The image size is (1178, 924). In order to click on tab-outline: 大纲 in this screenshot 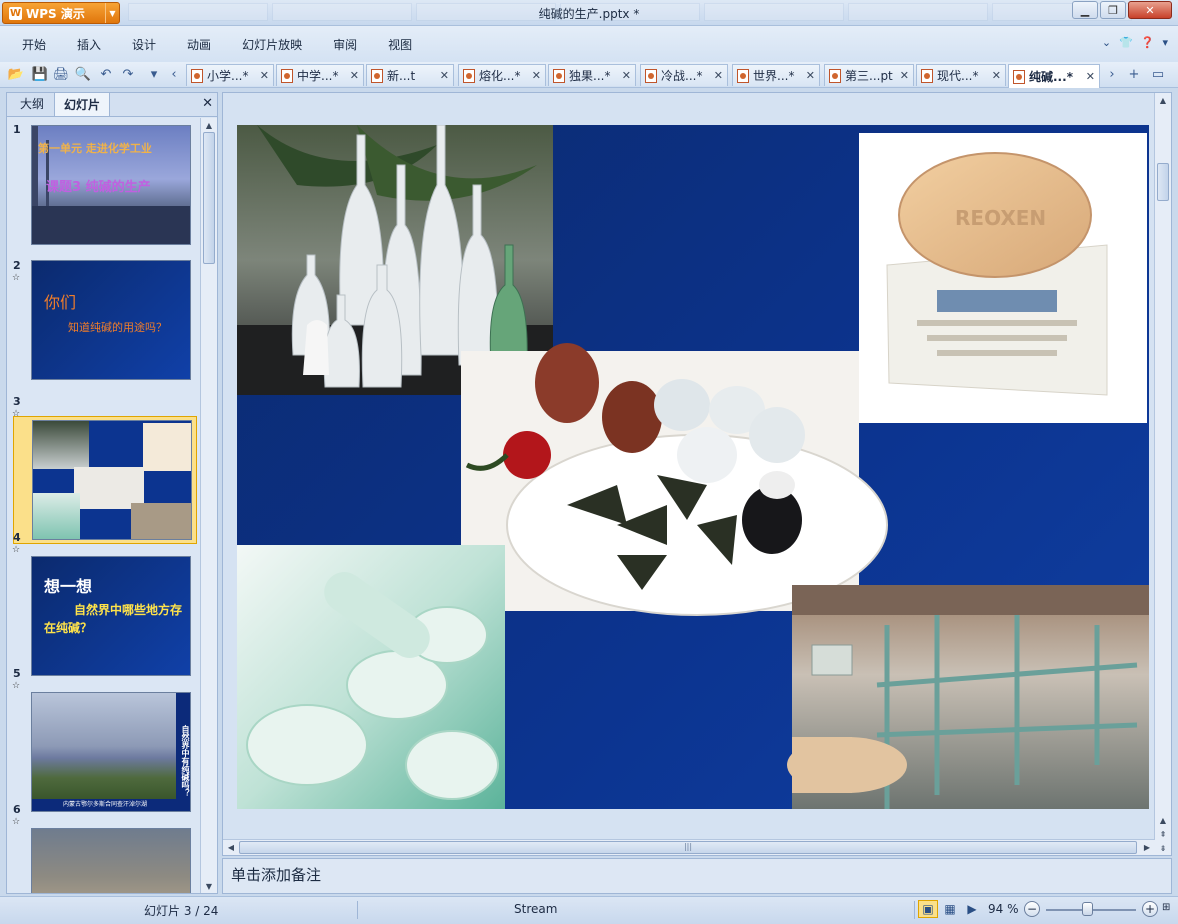, I will do `click(32, 103)`.